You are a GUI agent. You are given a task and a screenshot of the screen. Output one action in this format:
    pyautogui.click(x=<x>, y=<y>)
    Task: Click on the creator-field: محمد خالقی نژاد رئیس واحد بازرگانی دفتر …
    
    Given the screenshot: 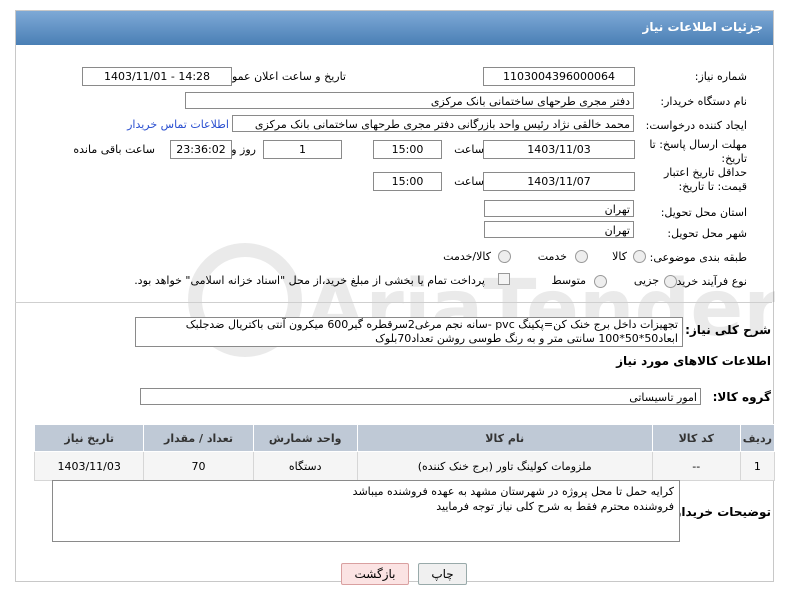 What is the action you would take?
    pyautogui.click(x=433, y=123)
    